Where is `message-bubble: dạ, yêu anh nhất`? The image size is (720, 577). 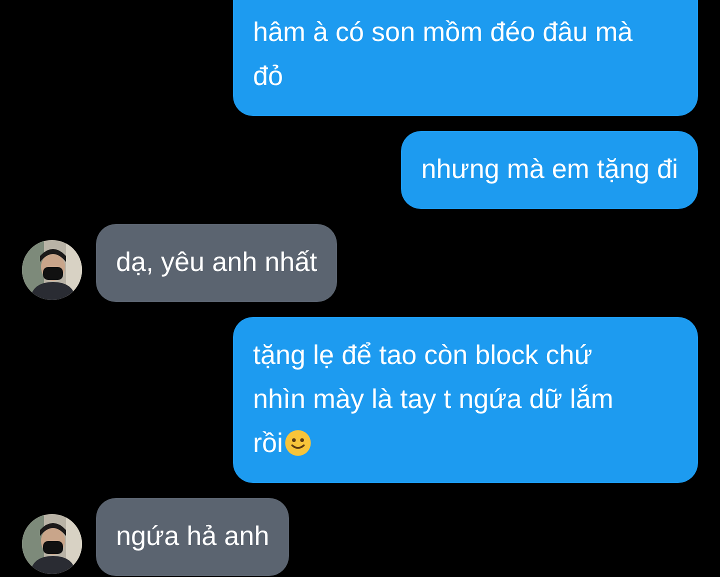
message-bubble: dạ, yêu anh nhất is located at coordinates (217, 263).